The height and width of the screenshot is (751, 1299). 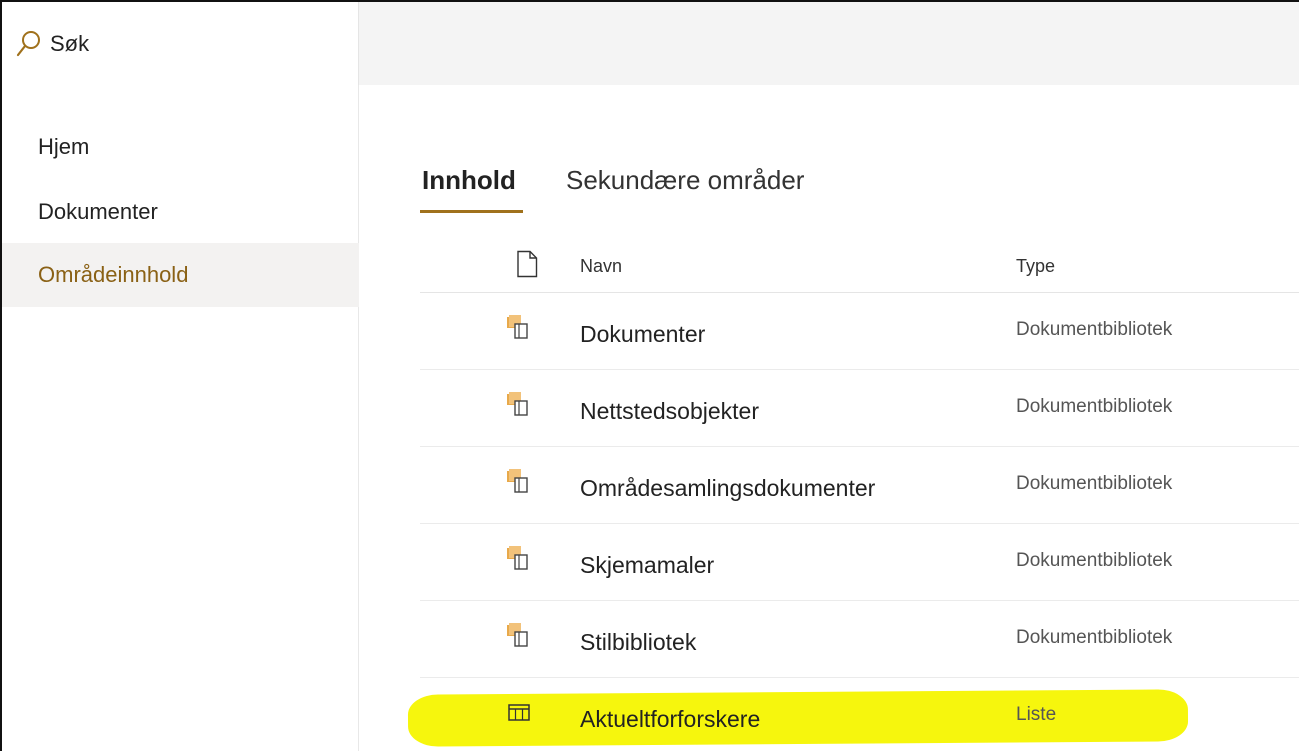 What do you see at coordinates (180, 43) in the screenshot?
I see `search-box: Søk` at bounding box center [180, 43].